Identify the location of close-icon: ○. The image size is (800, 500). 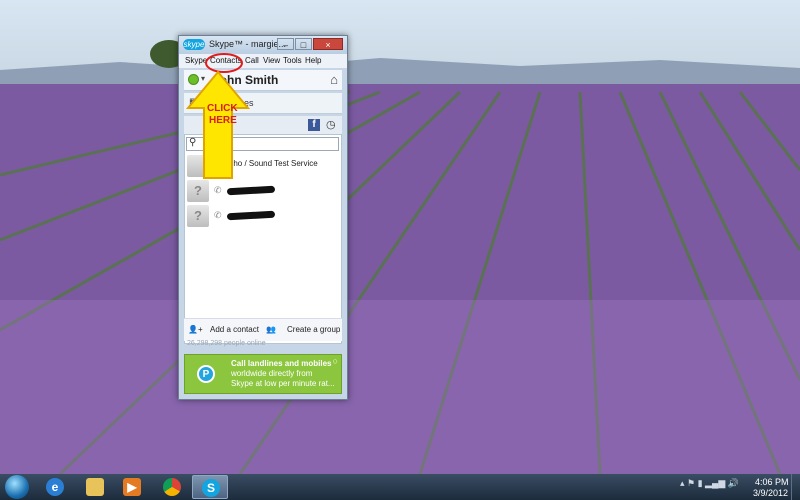
(335, 361).